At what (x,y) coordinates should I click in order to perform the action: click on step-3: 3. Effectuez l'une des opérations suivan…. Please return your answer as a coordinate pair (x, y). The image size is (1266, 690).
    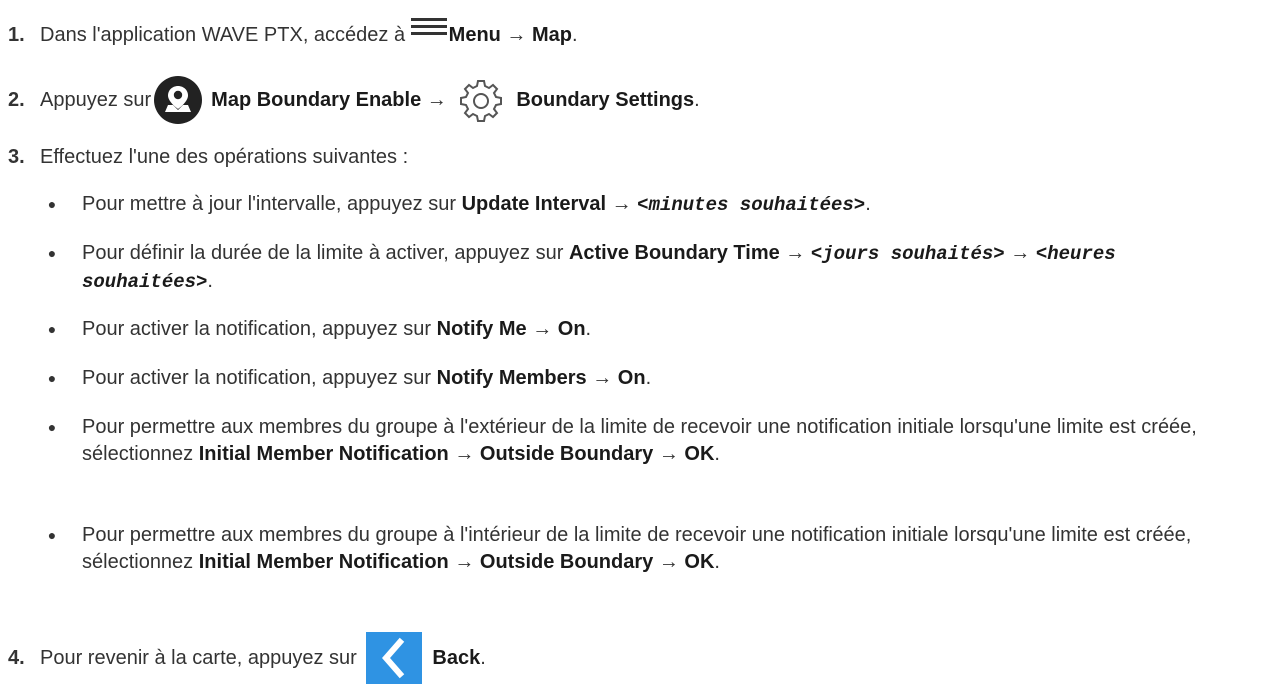
    Looking at the image, I should click on (204, 157).